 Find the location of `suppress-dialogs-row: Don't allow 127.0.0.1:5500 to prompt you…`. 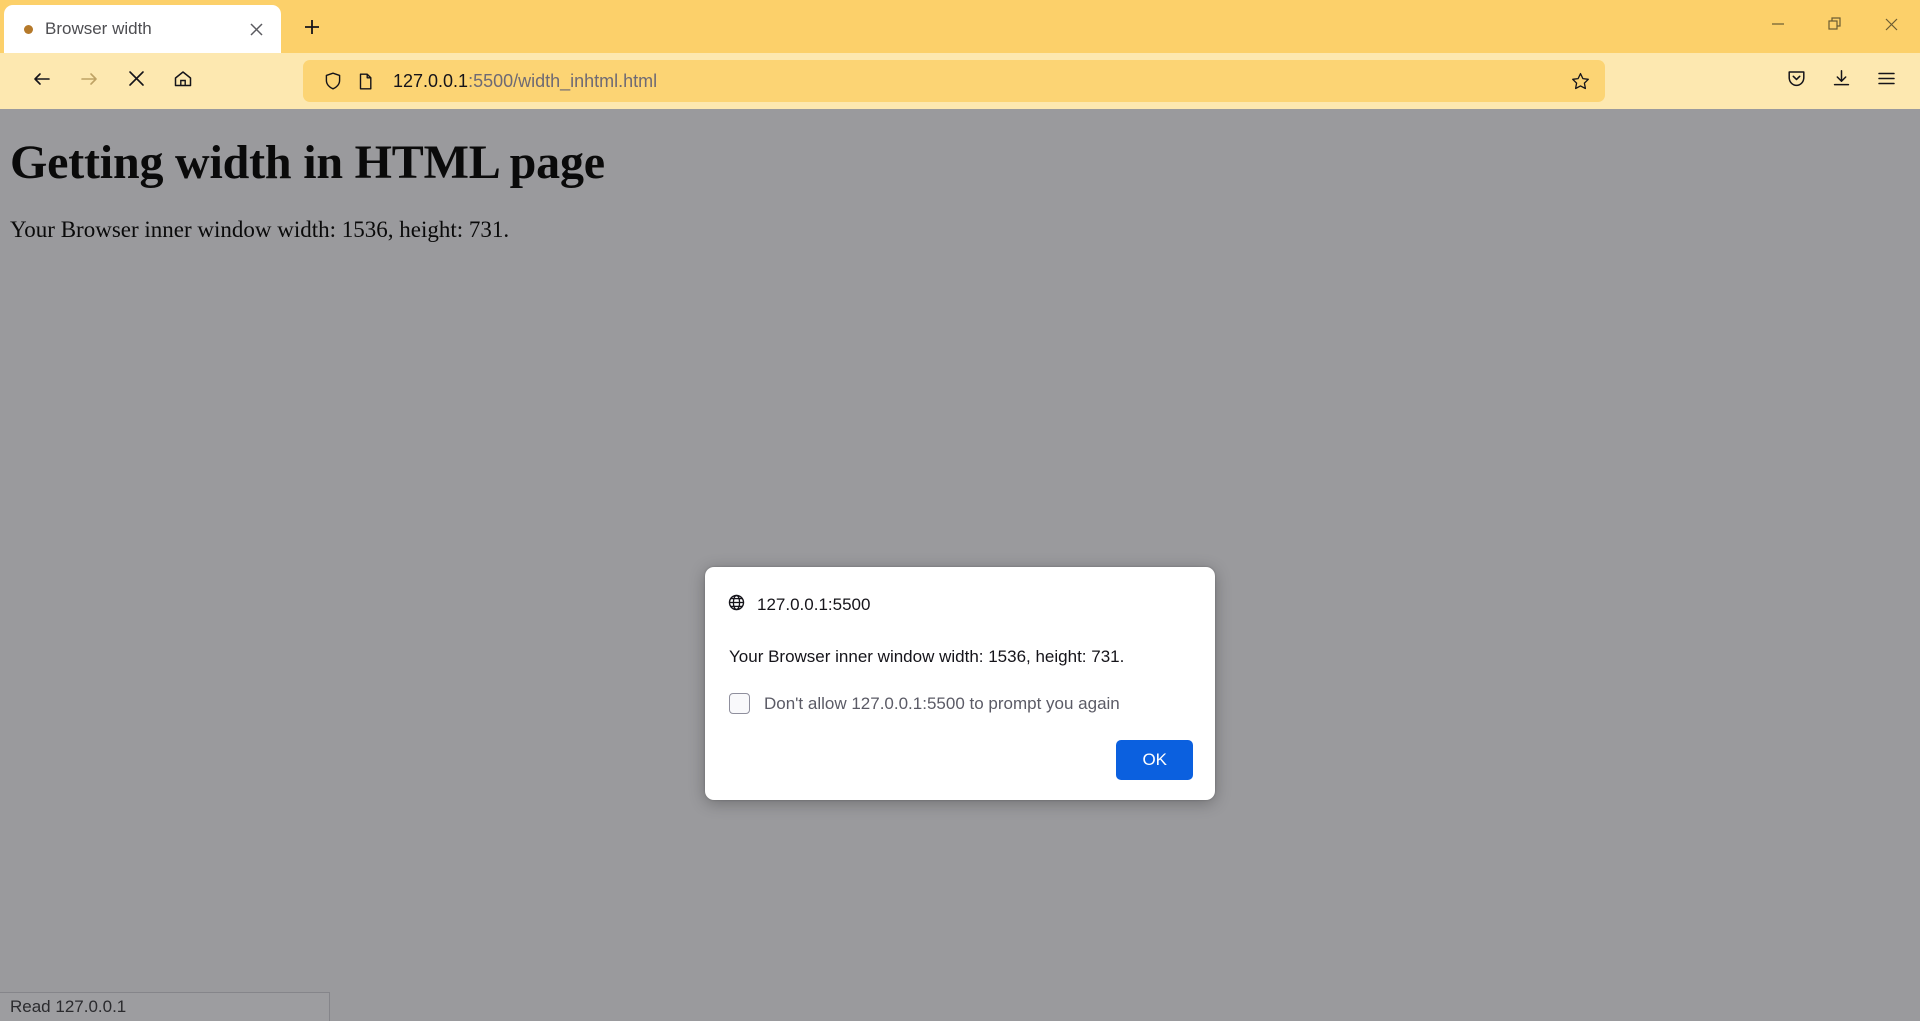

suppress-dialogs-row: Don't allow 127.0.0.1:5500 to prompt you… is located at coordinates (961, 703).